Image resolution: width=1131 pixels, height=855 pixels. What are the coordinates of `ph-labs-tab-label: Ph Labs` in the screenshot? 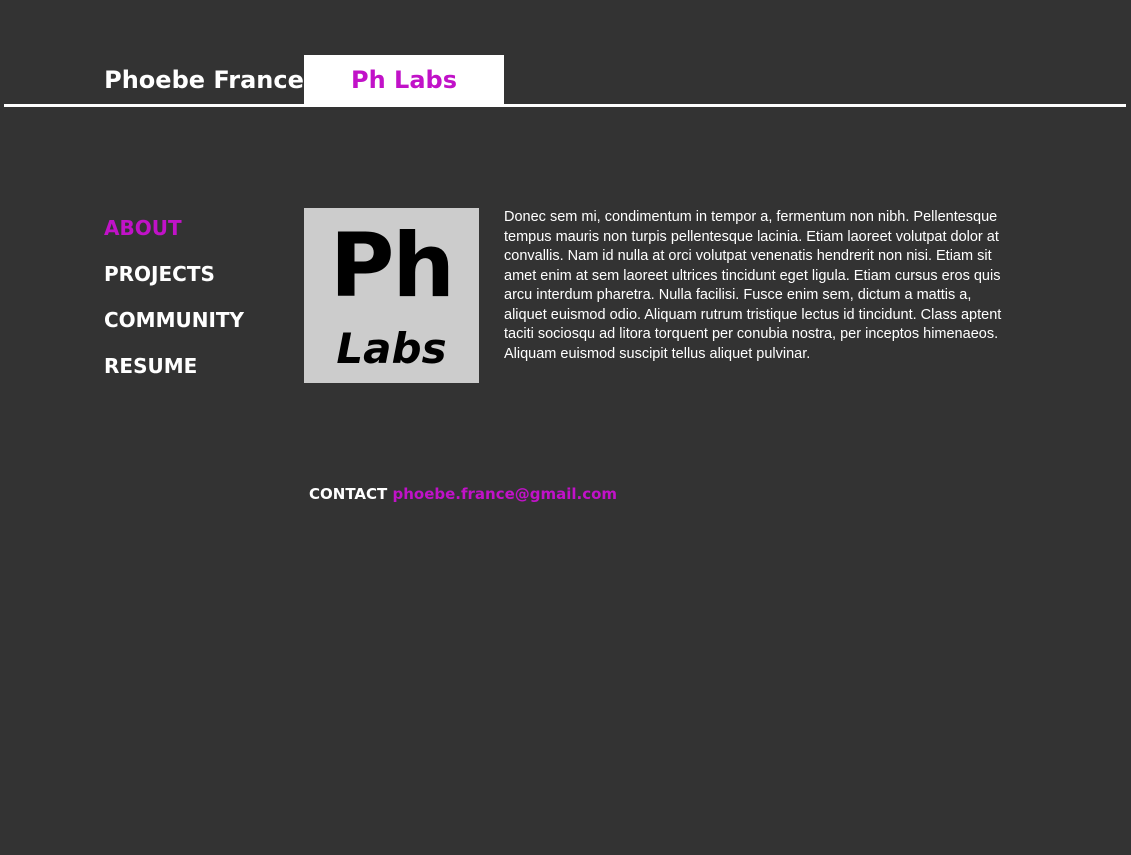 It's located at (404, 80).